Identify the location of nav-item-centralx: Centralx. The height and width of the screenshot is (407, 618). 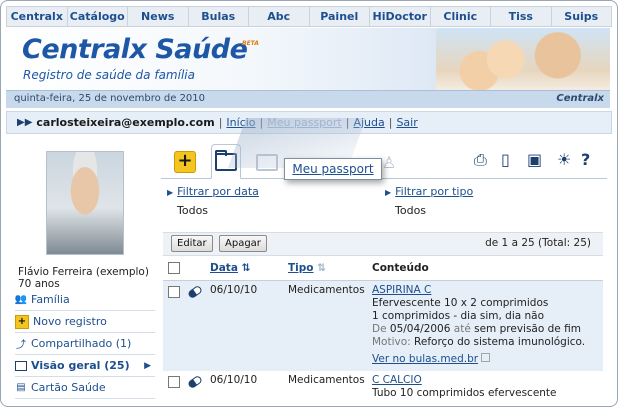
(37, 16).